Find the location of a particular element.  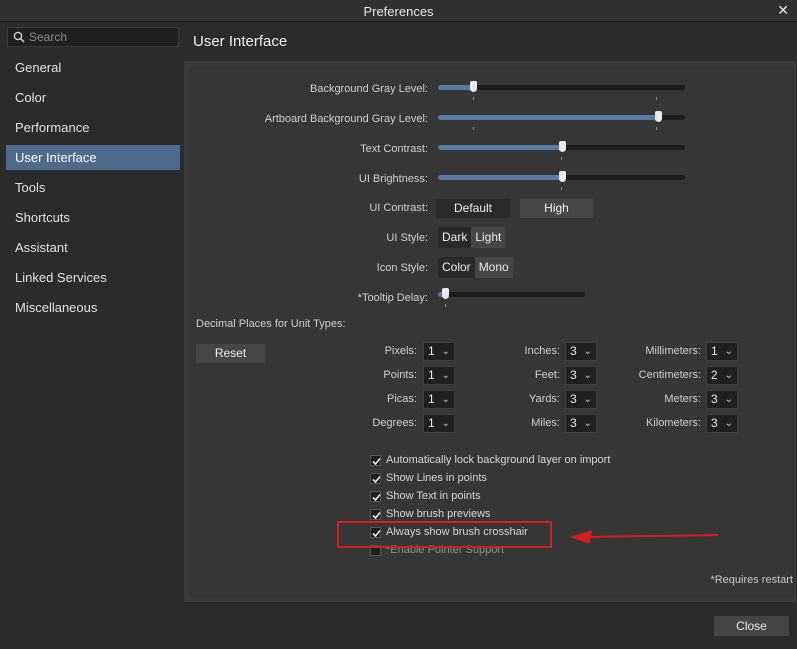

sidebar-item-shortcuts: Shortcuts is located at coordinates (93, 217).